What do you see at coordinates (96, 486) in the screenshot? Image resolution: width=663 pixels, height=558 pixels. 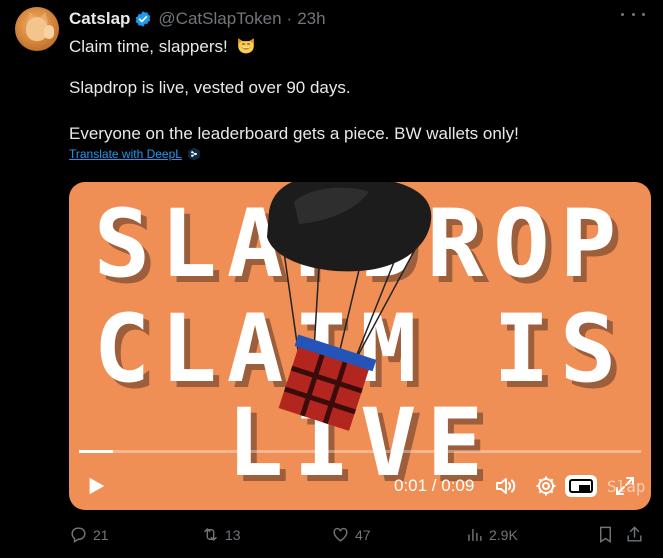 I see `play-icon` at bounding box center [96, 486].